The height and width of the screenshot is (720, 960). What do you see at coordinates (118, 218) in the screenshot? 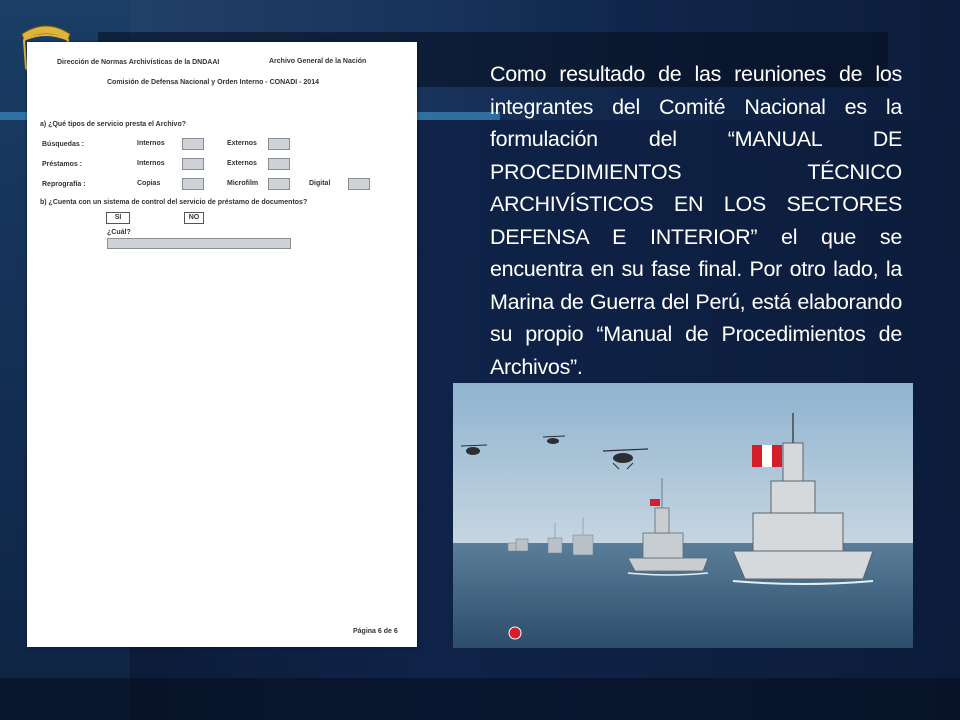
I see `doc-yes-option: SI` at bounding box center [118, 218].